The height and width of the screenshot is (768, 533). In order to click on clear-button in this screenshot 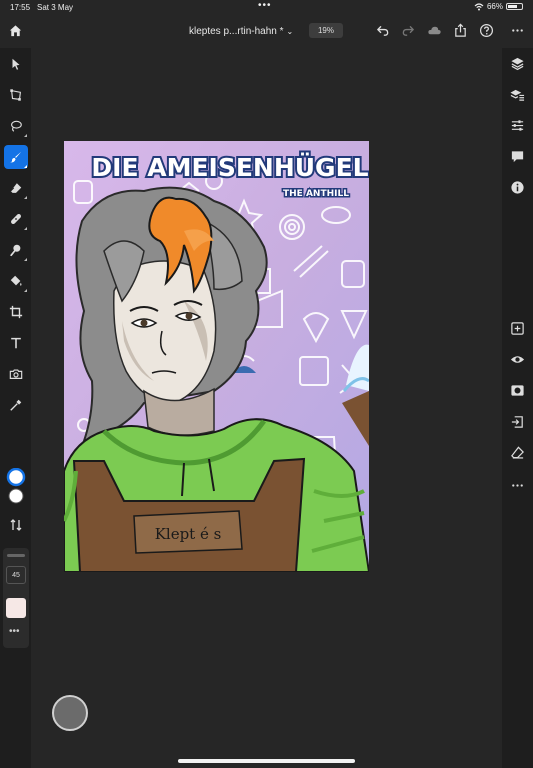, I will do `click(517, 452)`.